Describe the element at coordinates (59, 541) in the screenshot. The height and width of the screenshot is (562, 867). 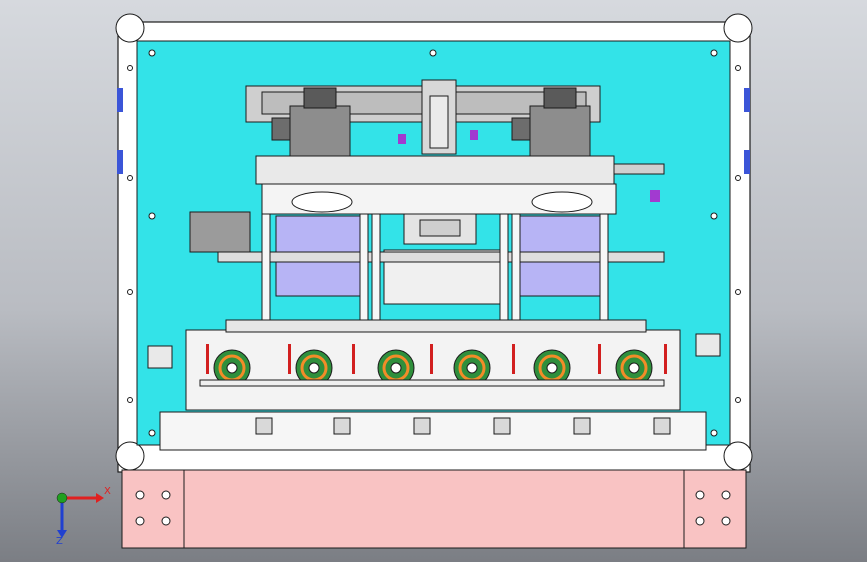
I see `triad-z-label: Z` at that location.